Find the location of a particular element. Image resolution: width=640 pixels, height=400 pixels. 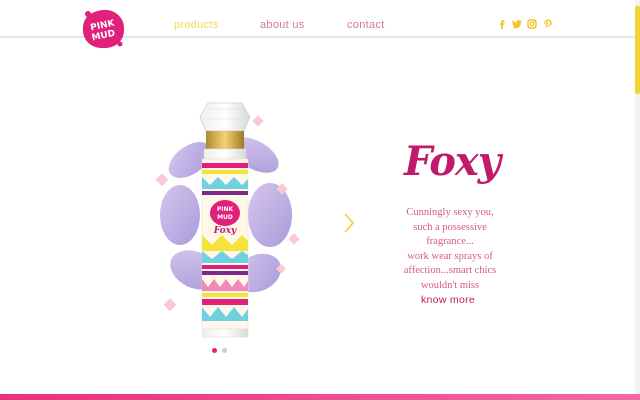

bottle-label-name: Foxy is located at coordinates (225, 231).